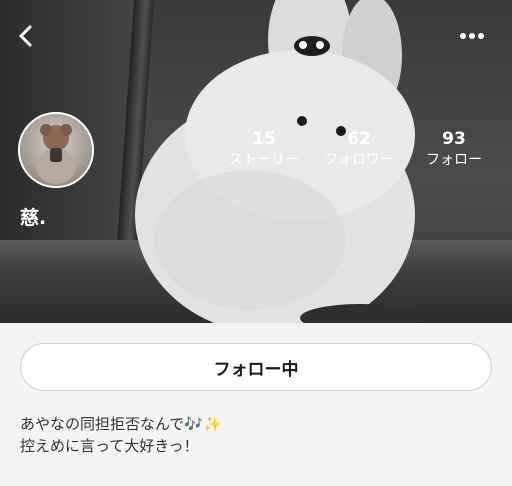 The image size is (512, 486). Describe the element at coordinates (203, 424) in the screenshot. I see `music-sparkle-emoji: 🎶✨` at that location.